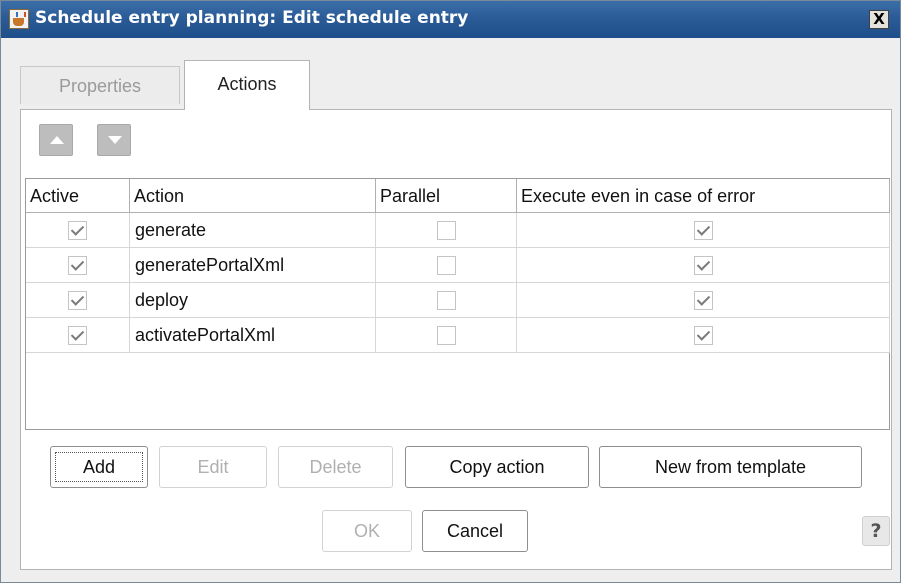  Describe the element at coordinates (497, 467) in the screenshot. I see `copy-action-button: Copy action` at that location.